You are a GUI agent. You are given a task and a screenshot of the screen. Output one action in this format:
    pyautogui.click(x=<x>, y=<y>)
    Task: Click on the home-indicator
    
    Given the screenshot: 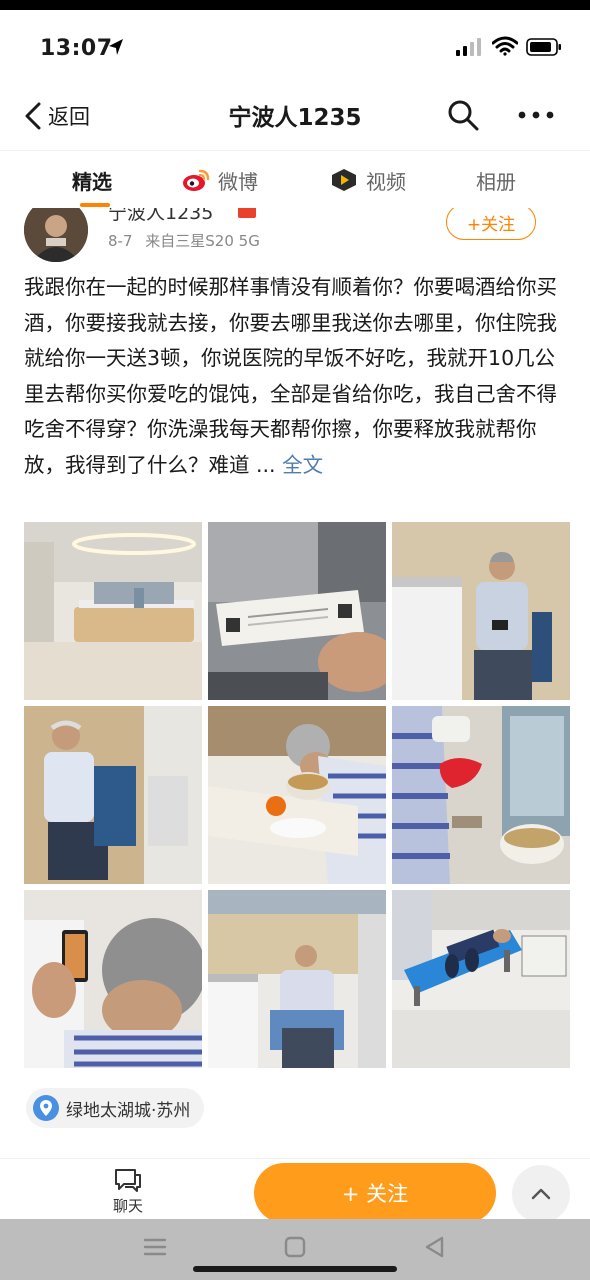 What is the action you would take?
    pyautogui.click(x=295, y=1269)
    